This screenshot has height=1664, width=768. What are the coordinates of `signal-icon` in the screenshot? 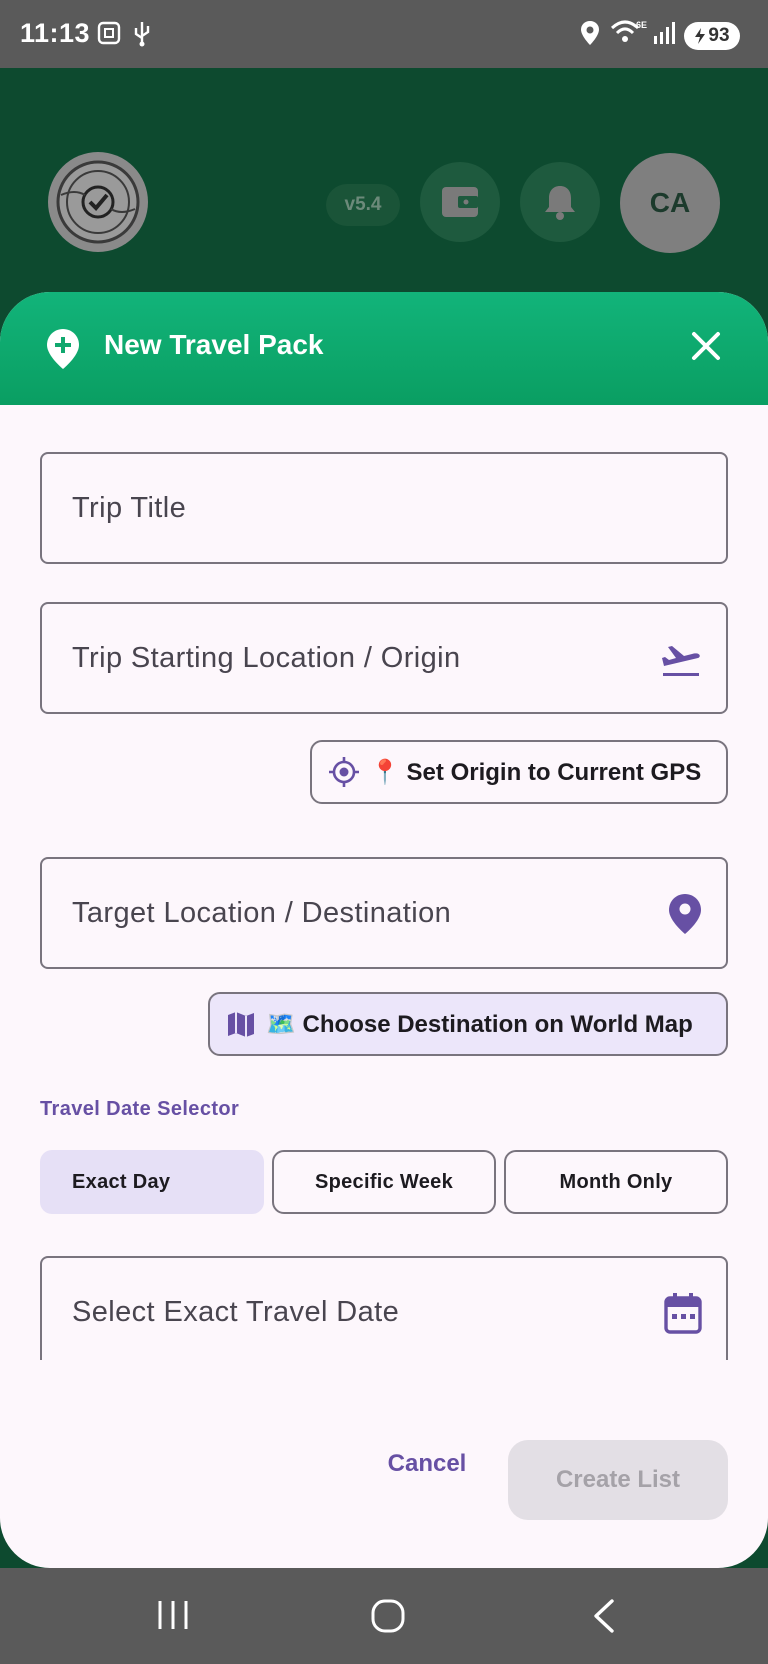 It's located at (665, 35).